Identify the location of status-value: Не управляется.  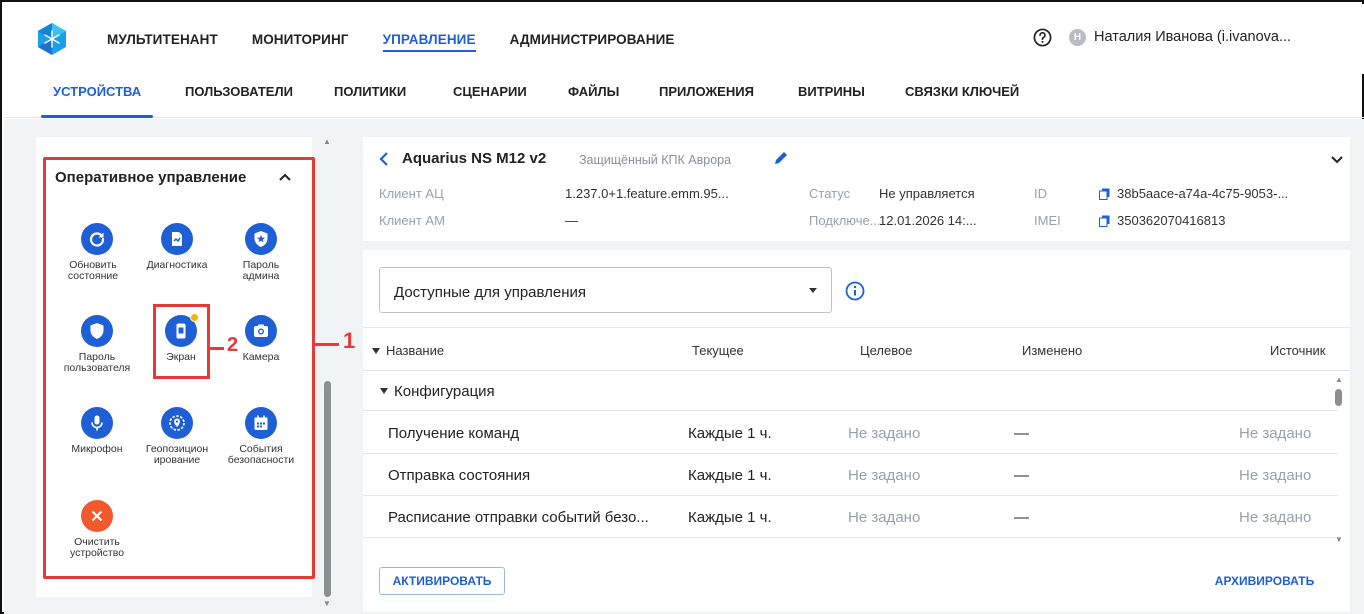
(927, 193).